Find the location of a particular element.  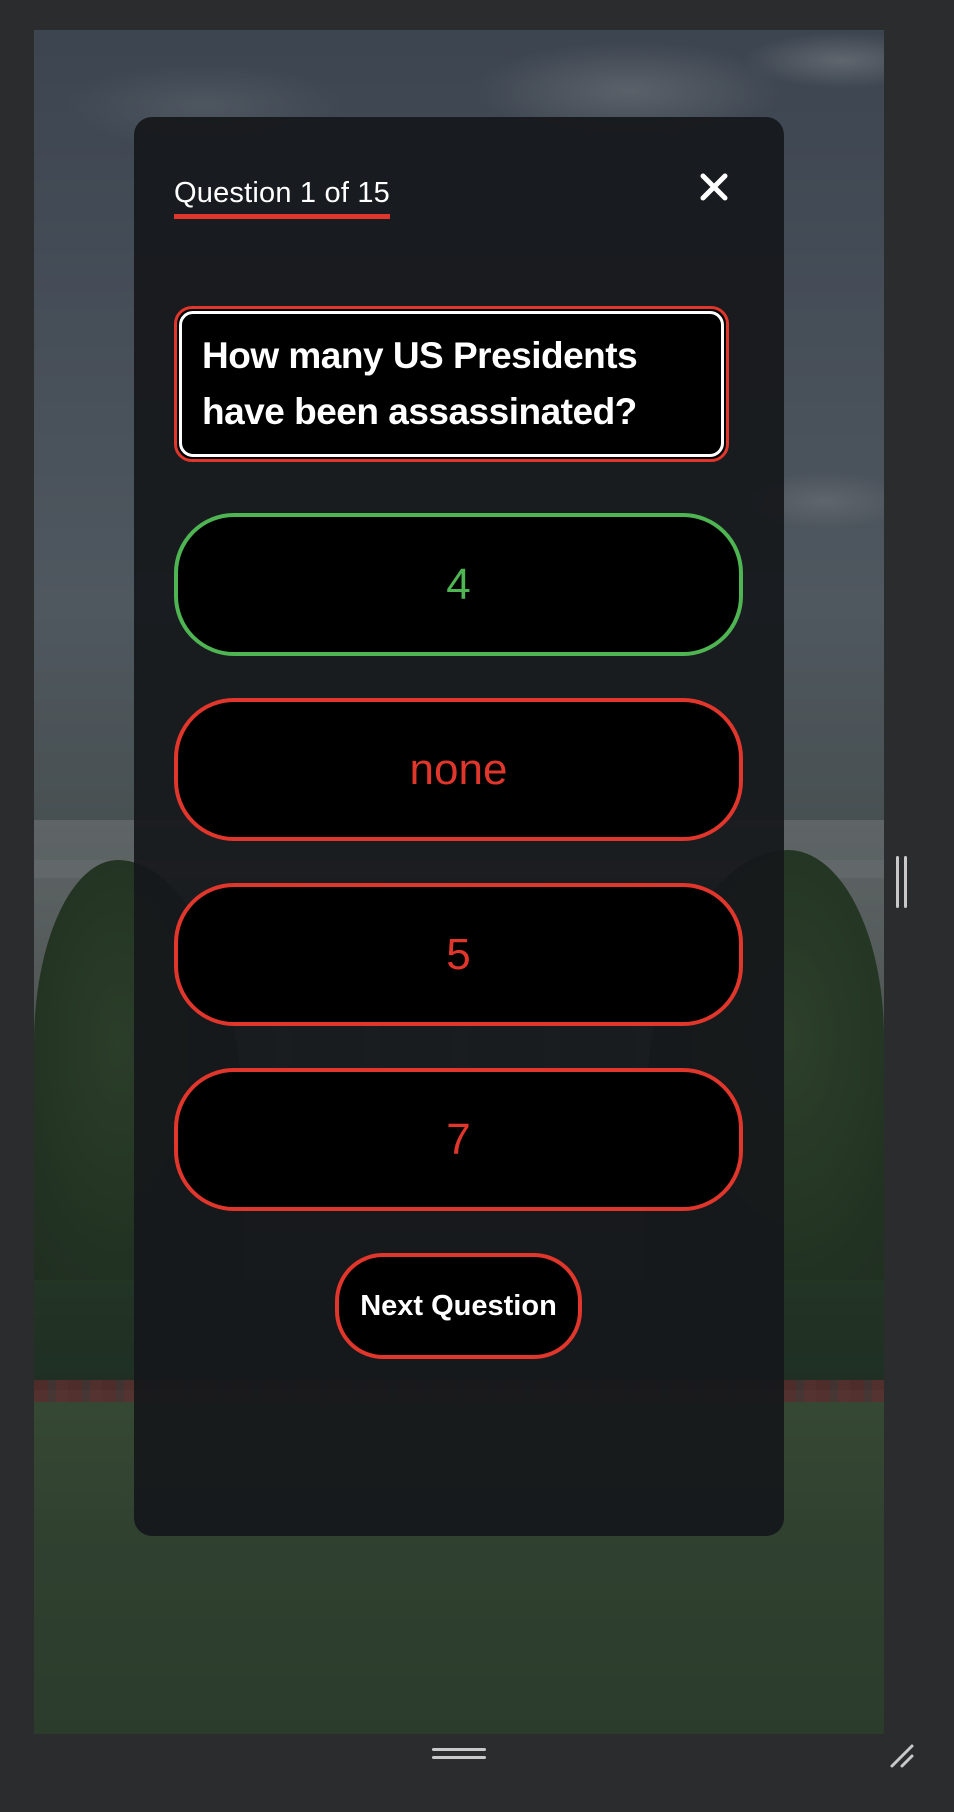

answer-option-3: 5 is located at coordinates (458, 954).